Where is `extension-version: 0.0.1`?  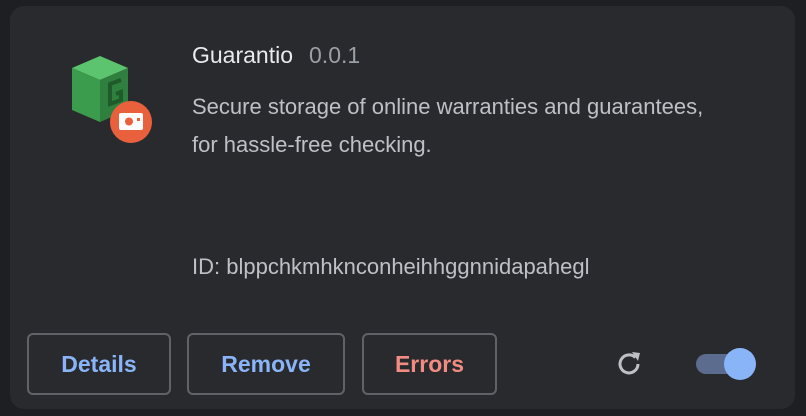
extension-version: 0.0.1 is located at coordinates (335, 55).